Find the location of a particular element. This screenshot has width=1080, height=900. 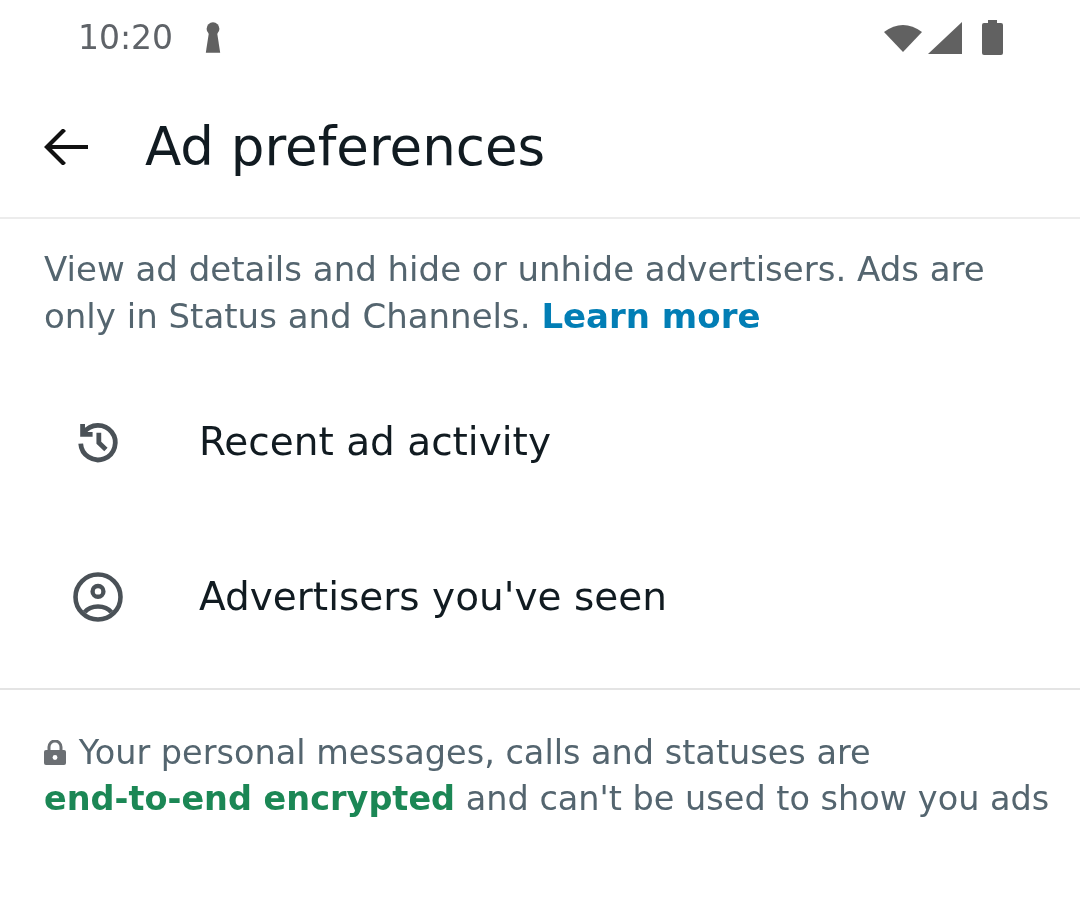

screen-title: Ad preferences is located at coordinates (345, 146).